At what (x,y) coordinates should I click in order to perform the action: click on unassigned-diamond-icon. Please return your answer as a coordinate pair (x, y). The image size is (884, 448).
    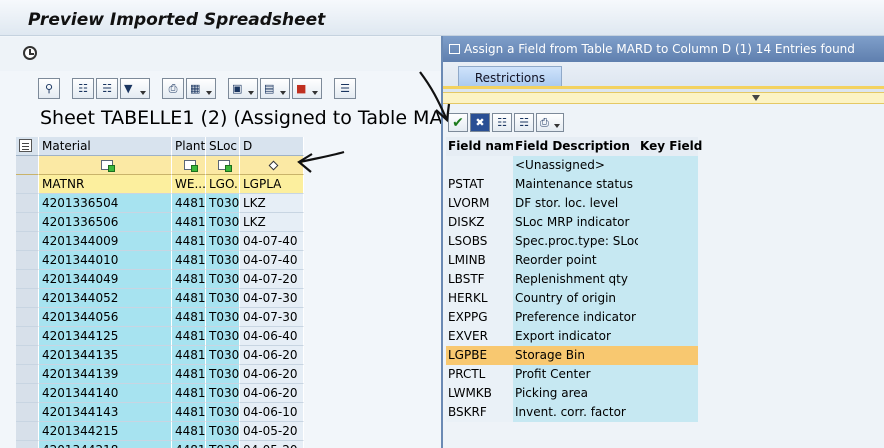
    Looking at the image, I should click on (273, 165).